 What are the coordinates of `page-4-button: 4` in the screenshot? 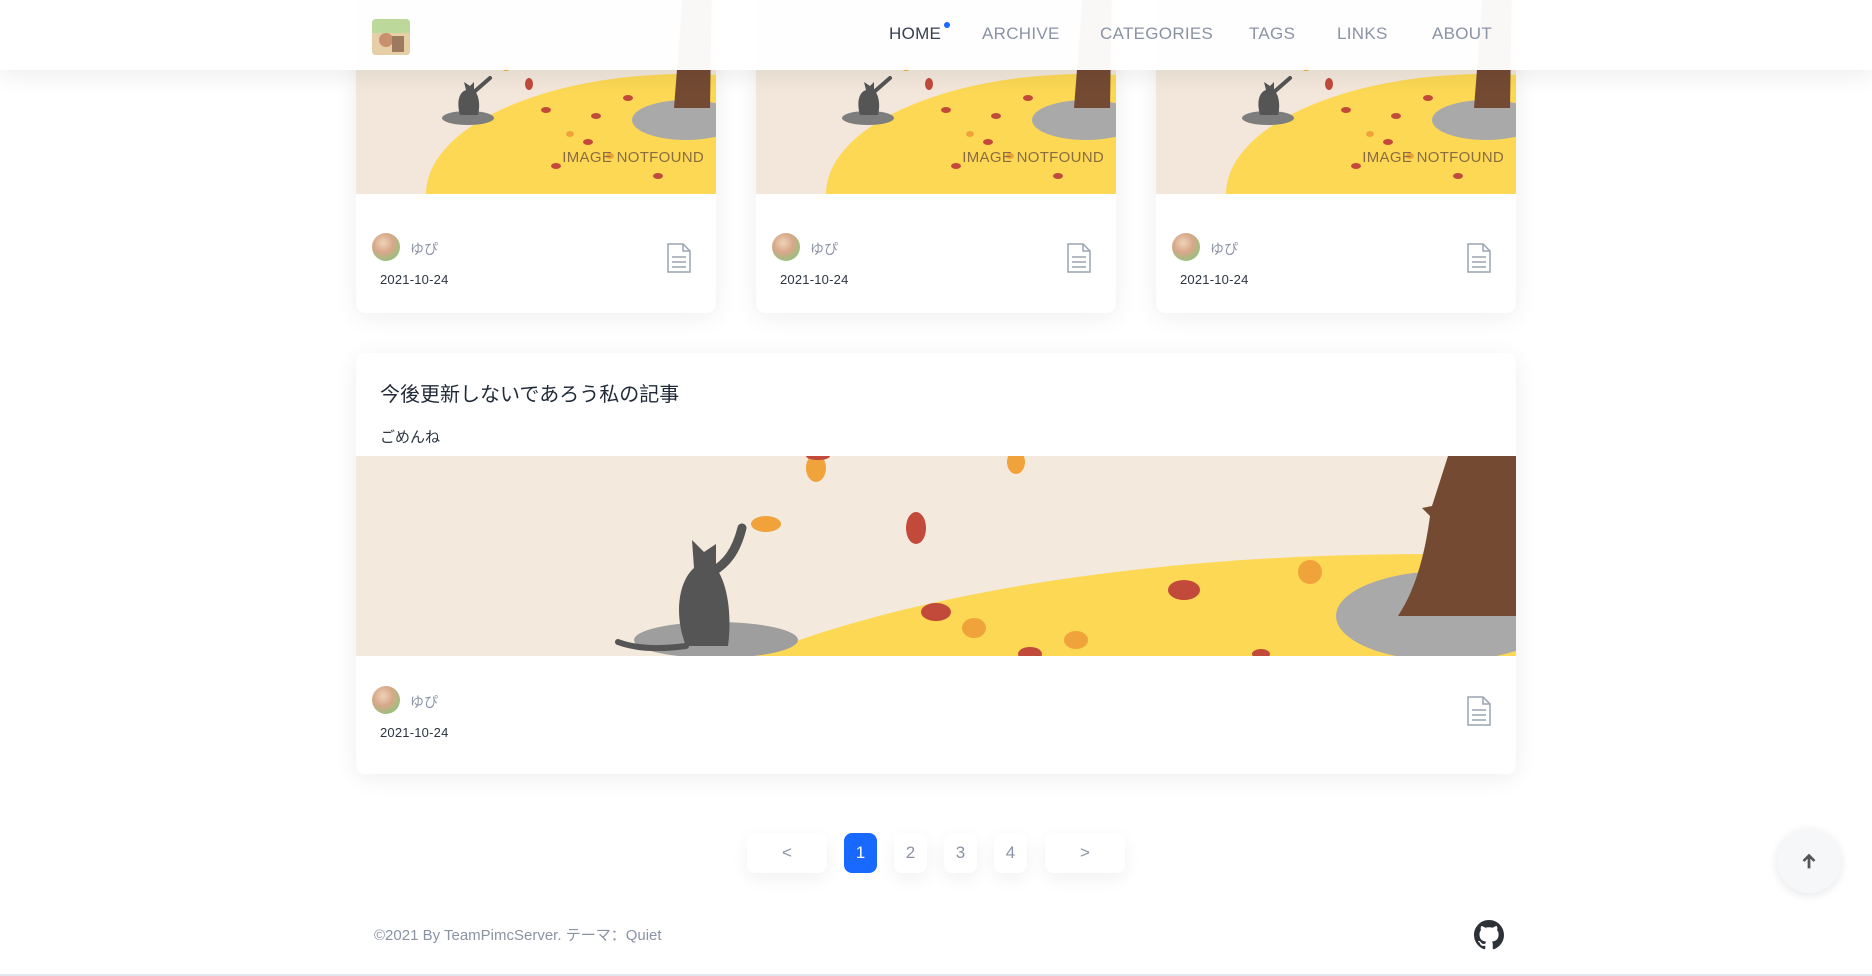 It's located at (1010, 853).